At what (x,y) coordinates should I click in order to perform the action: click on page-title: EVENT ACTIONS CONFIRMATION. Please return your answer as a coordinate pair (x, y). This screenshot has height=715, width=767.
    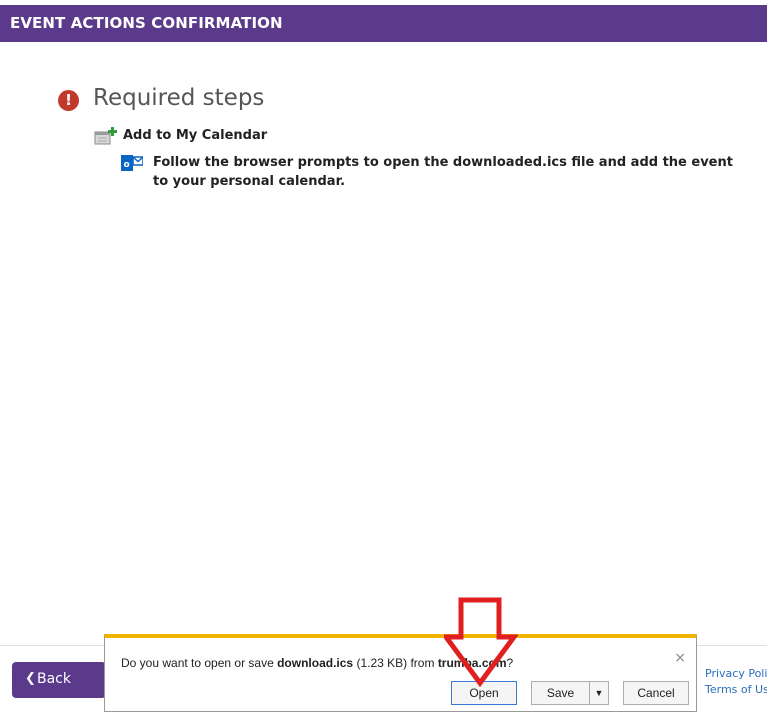
    Looking at the image, I should click on (146, 23).